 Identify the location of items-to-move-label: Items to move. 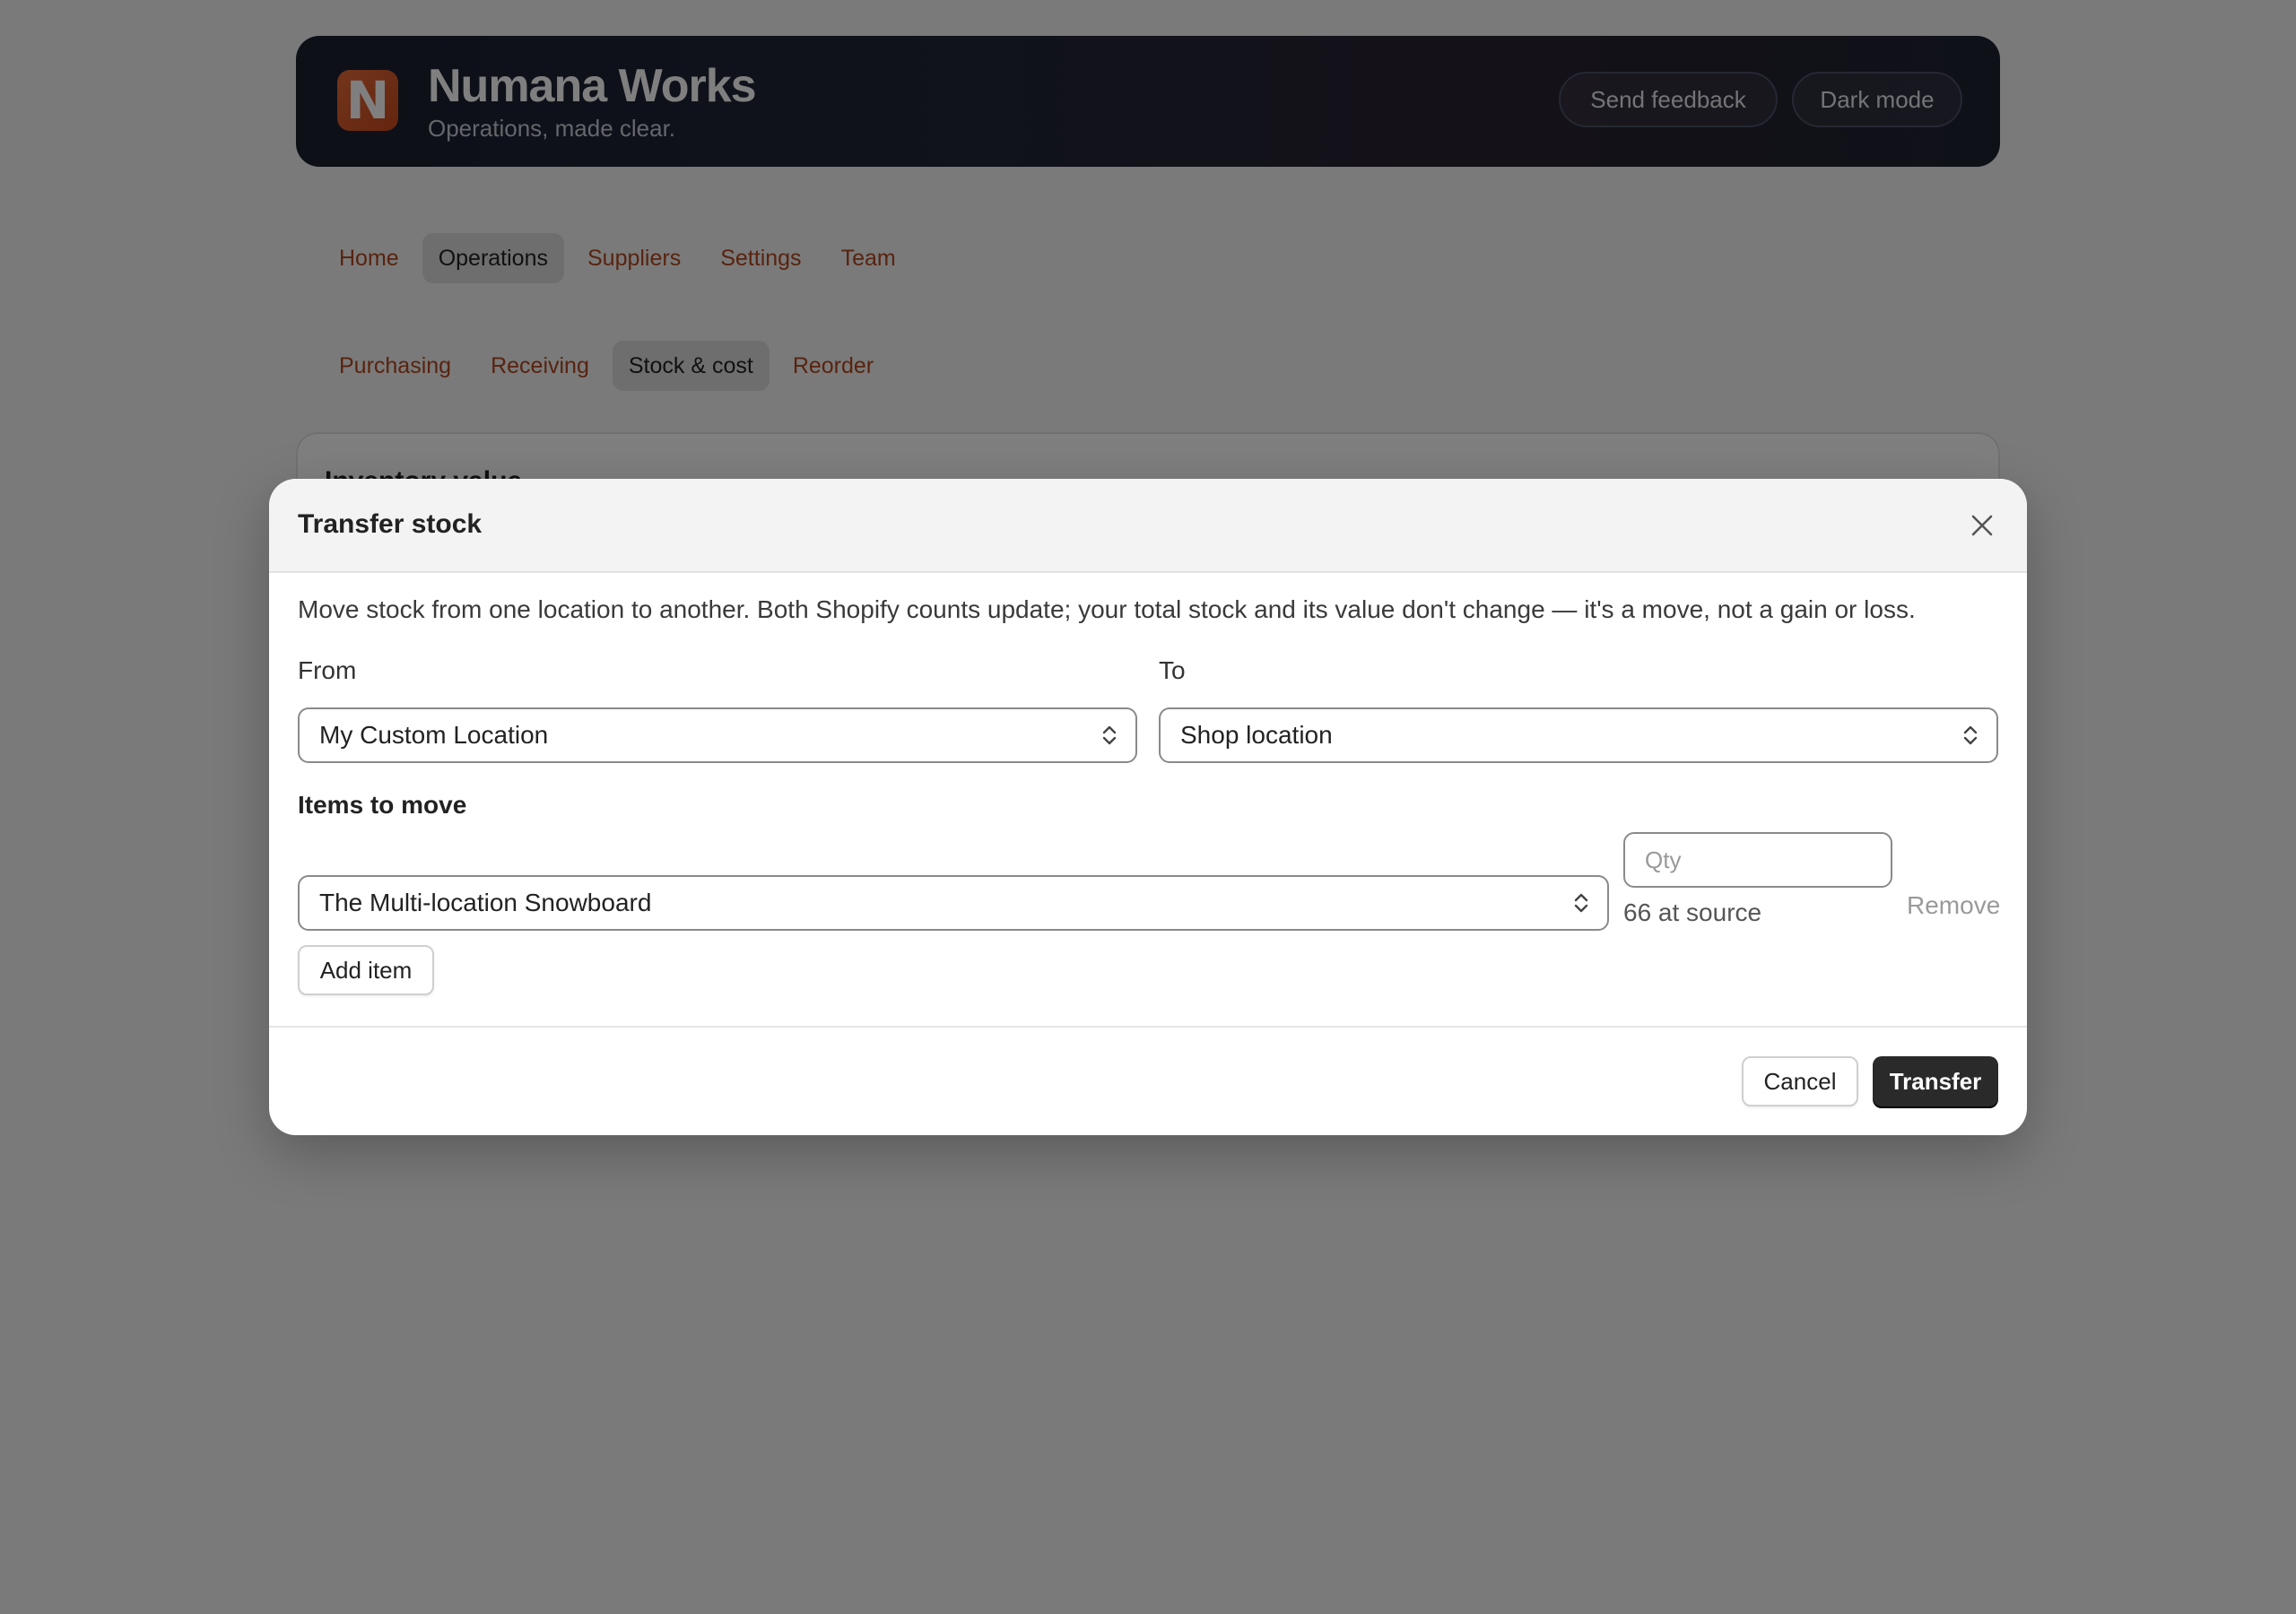
(382, 805).